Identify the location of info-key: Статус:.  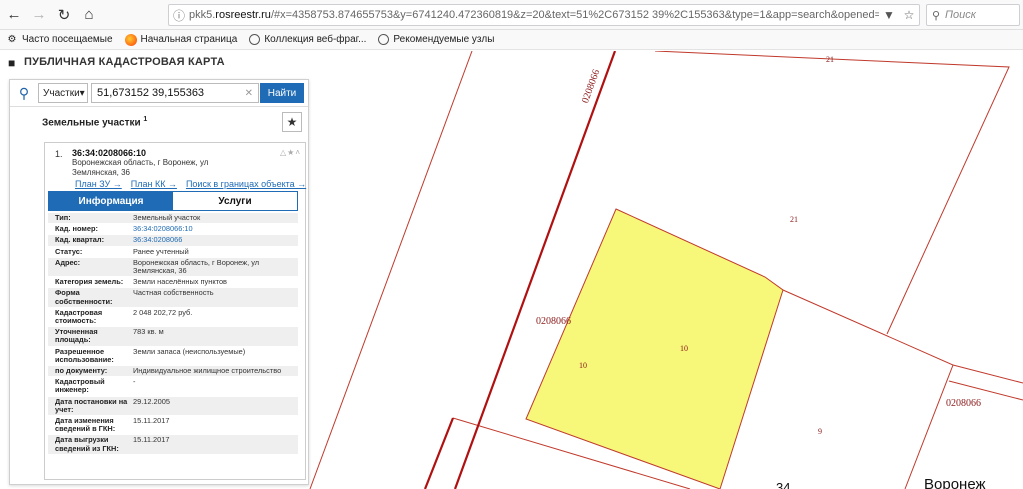
(69, 251).